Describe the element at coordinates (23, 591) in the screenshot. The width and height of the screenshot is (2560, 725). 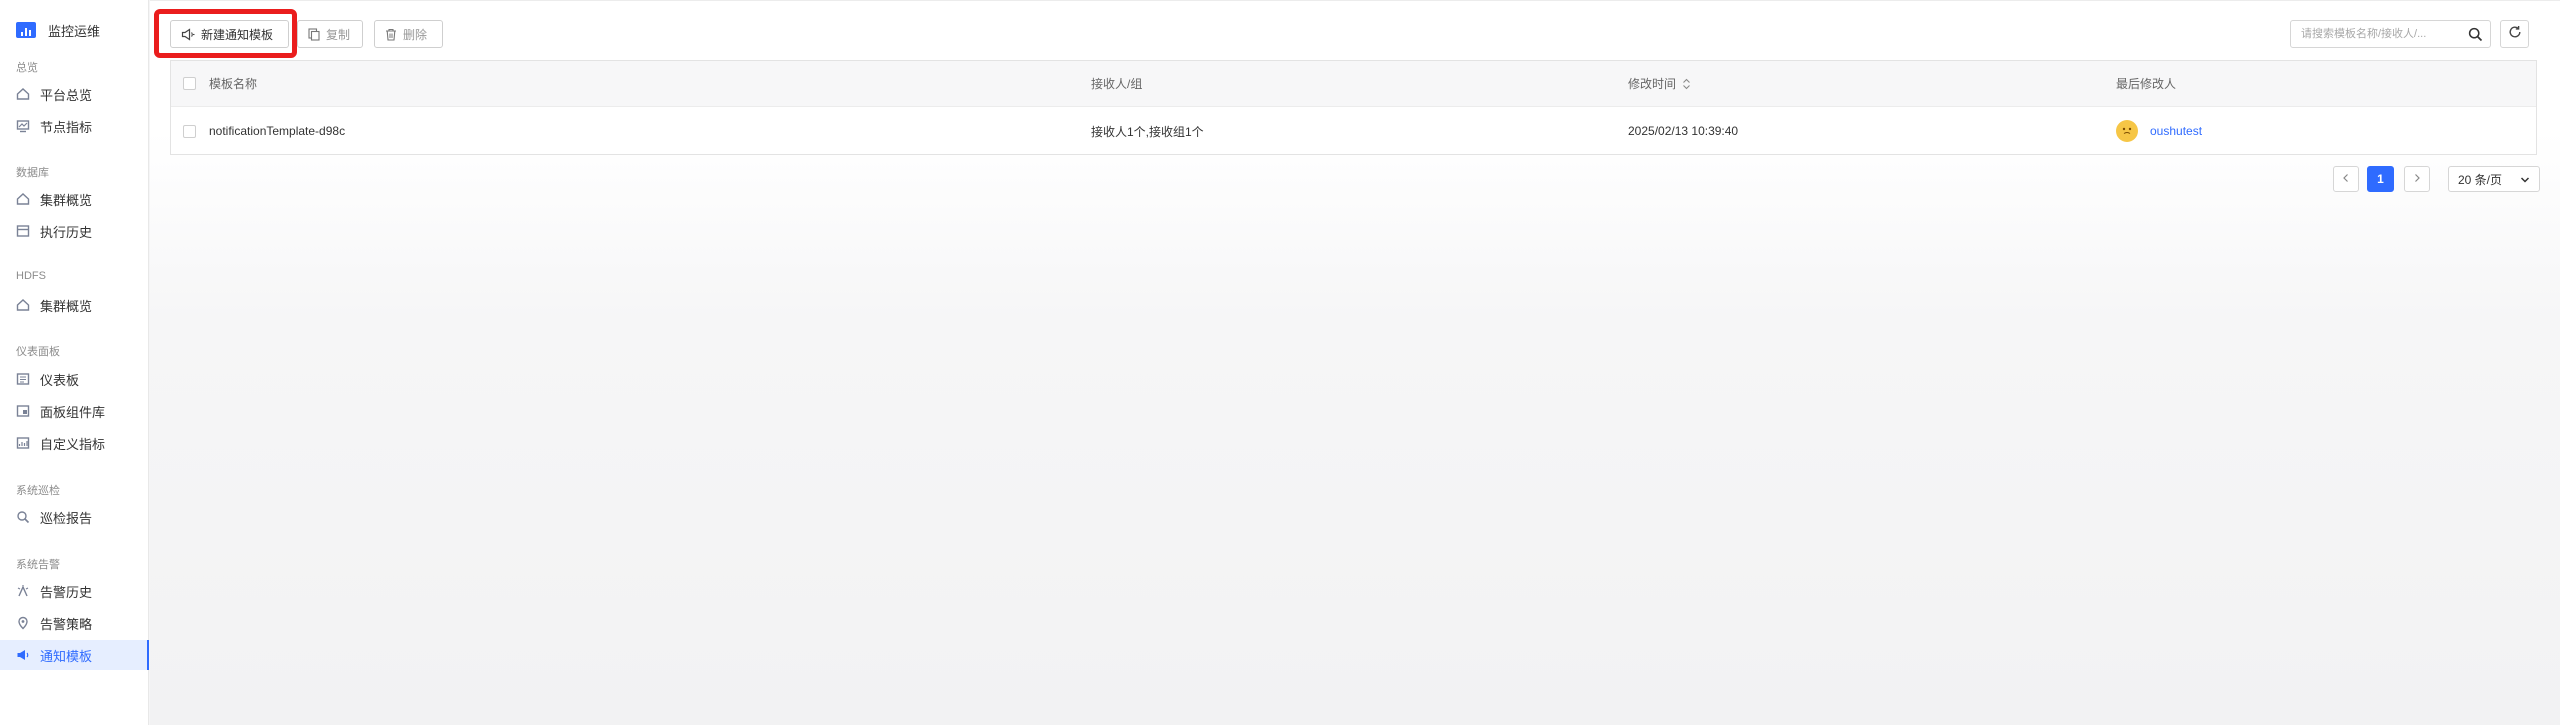
I see `alert-history-icon` at that location.